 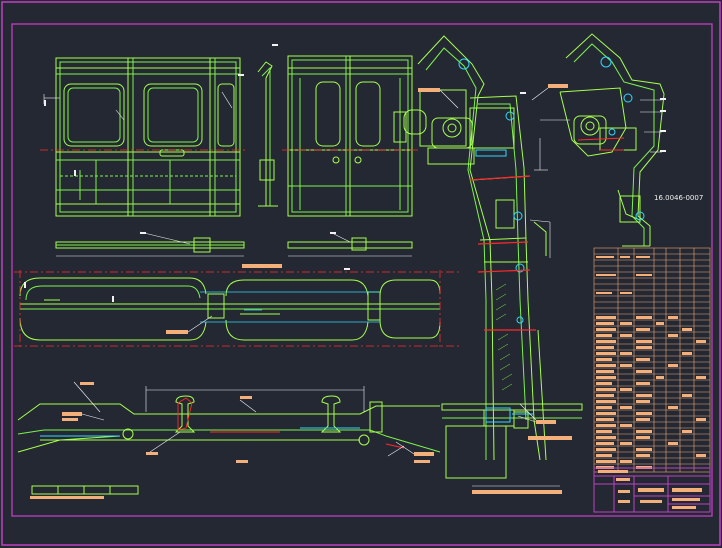 I want to click on part-number-label: 16.0046-0007, so click(x=679, y=198).